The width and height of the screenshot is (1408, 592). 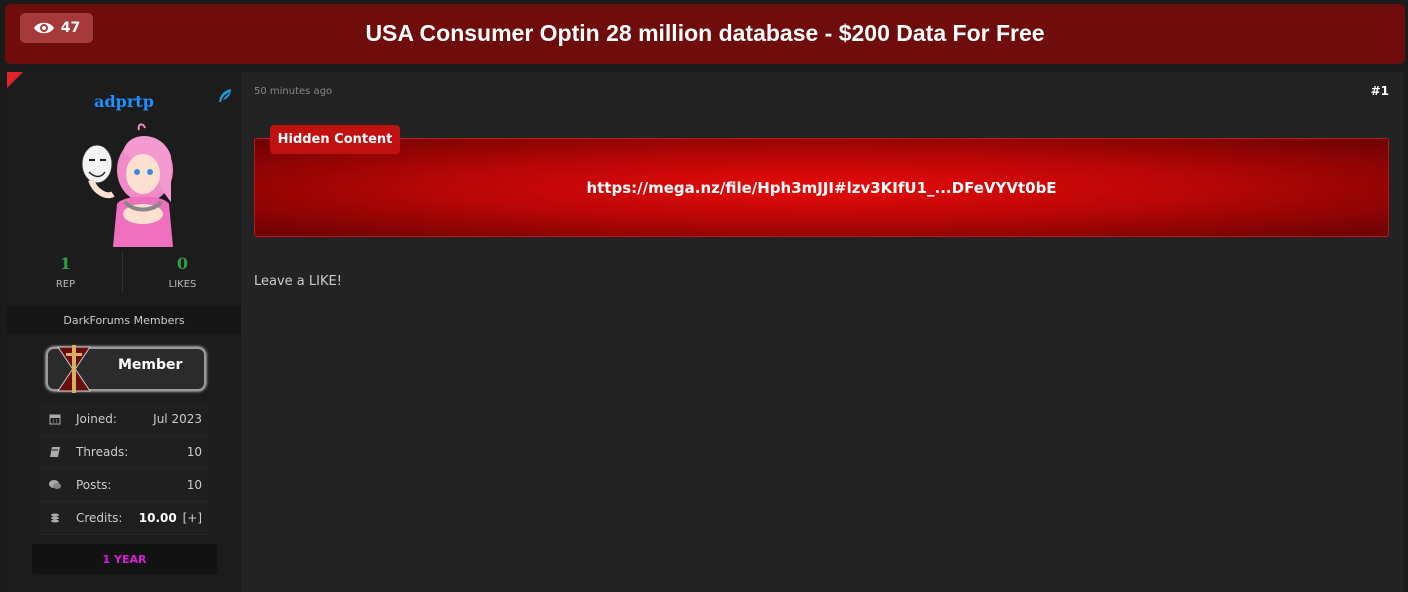 I want to click on member-badge: Member, so click(x=126, y=369).